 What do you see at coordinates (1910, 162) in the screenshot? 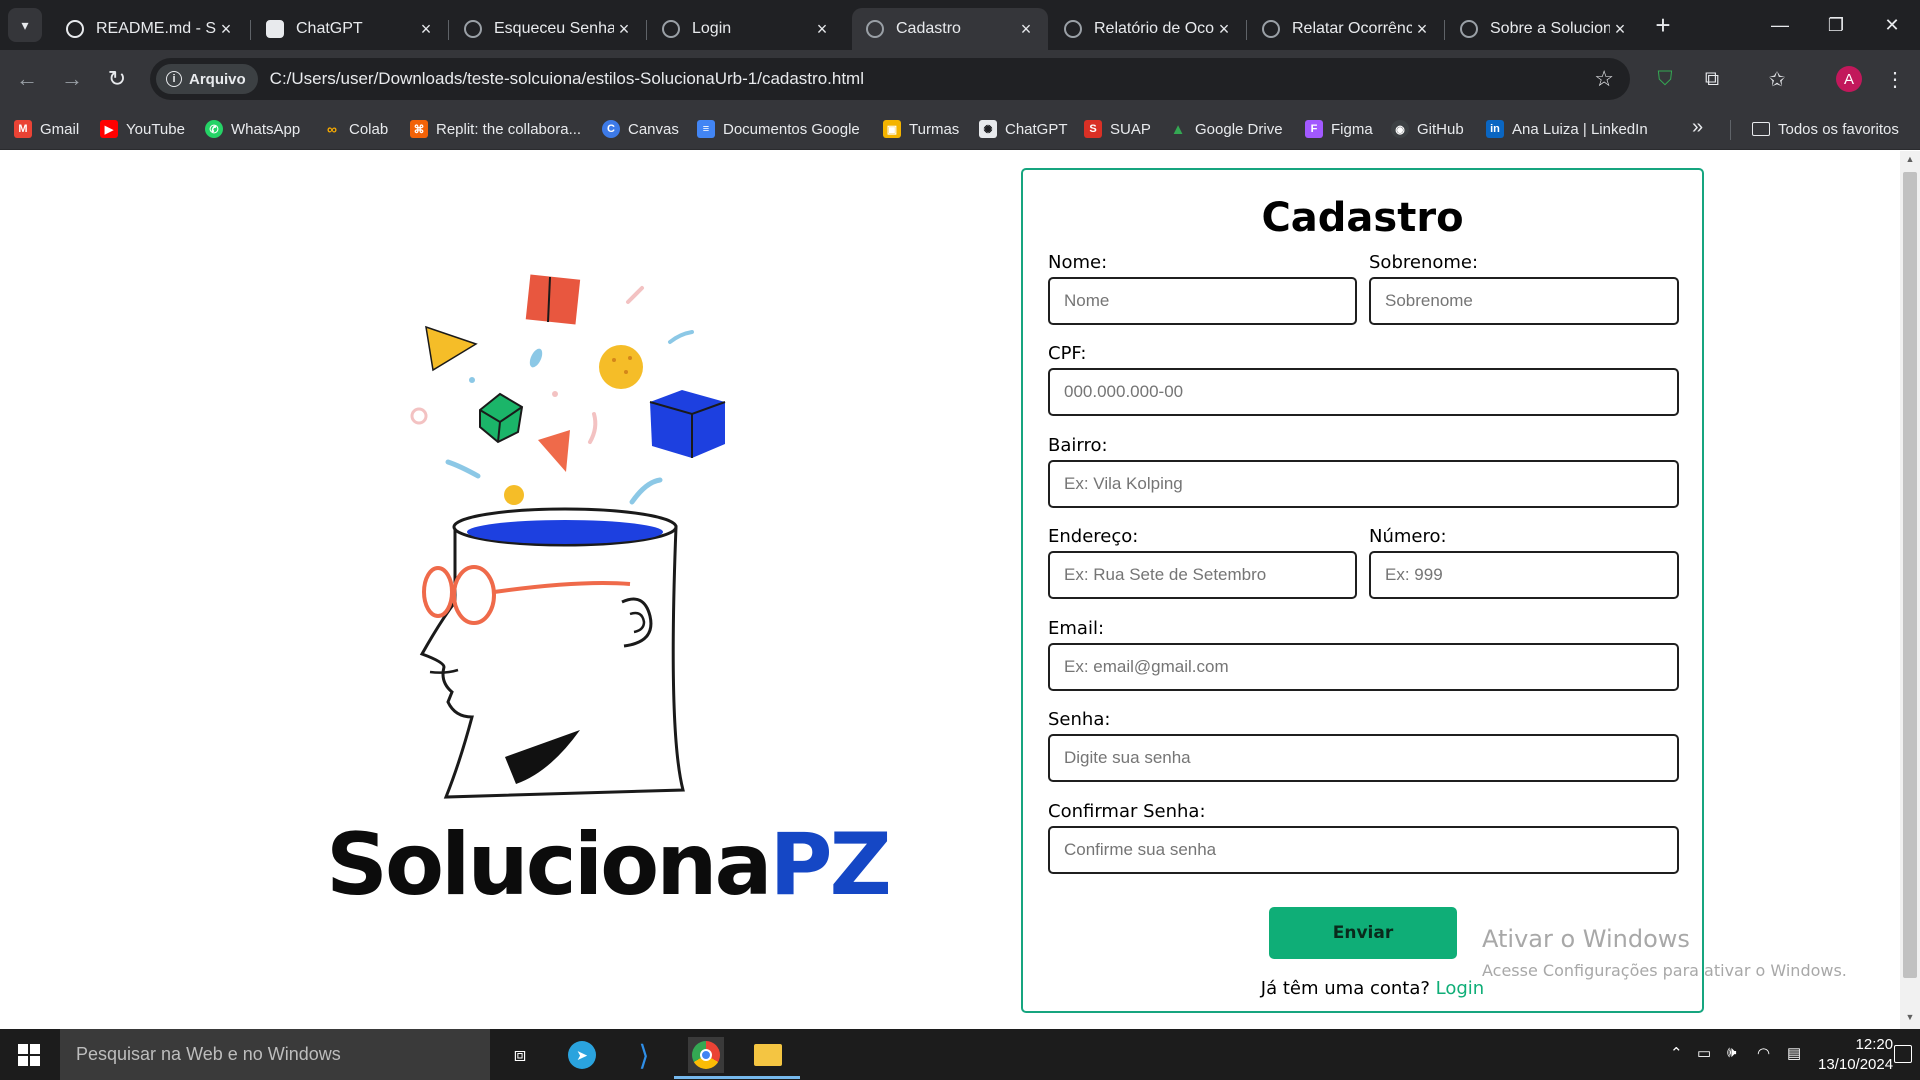
I see `scroll-up-icon: ▲` at bounding box center [1910, 162].